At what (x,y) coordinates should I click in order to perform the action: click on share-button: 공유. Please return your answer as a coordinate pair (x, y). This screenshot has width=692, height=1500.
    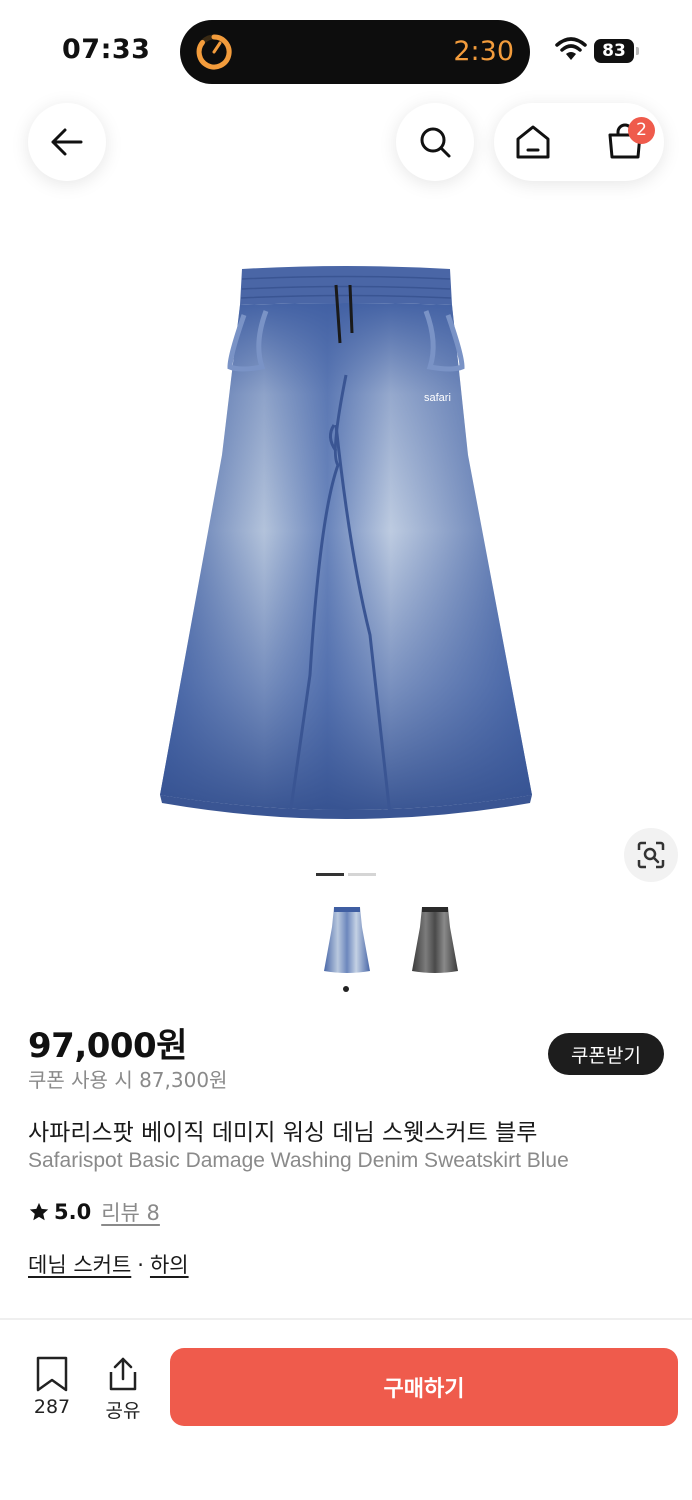
    Looking at the image, I should click on (123, 1389).